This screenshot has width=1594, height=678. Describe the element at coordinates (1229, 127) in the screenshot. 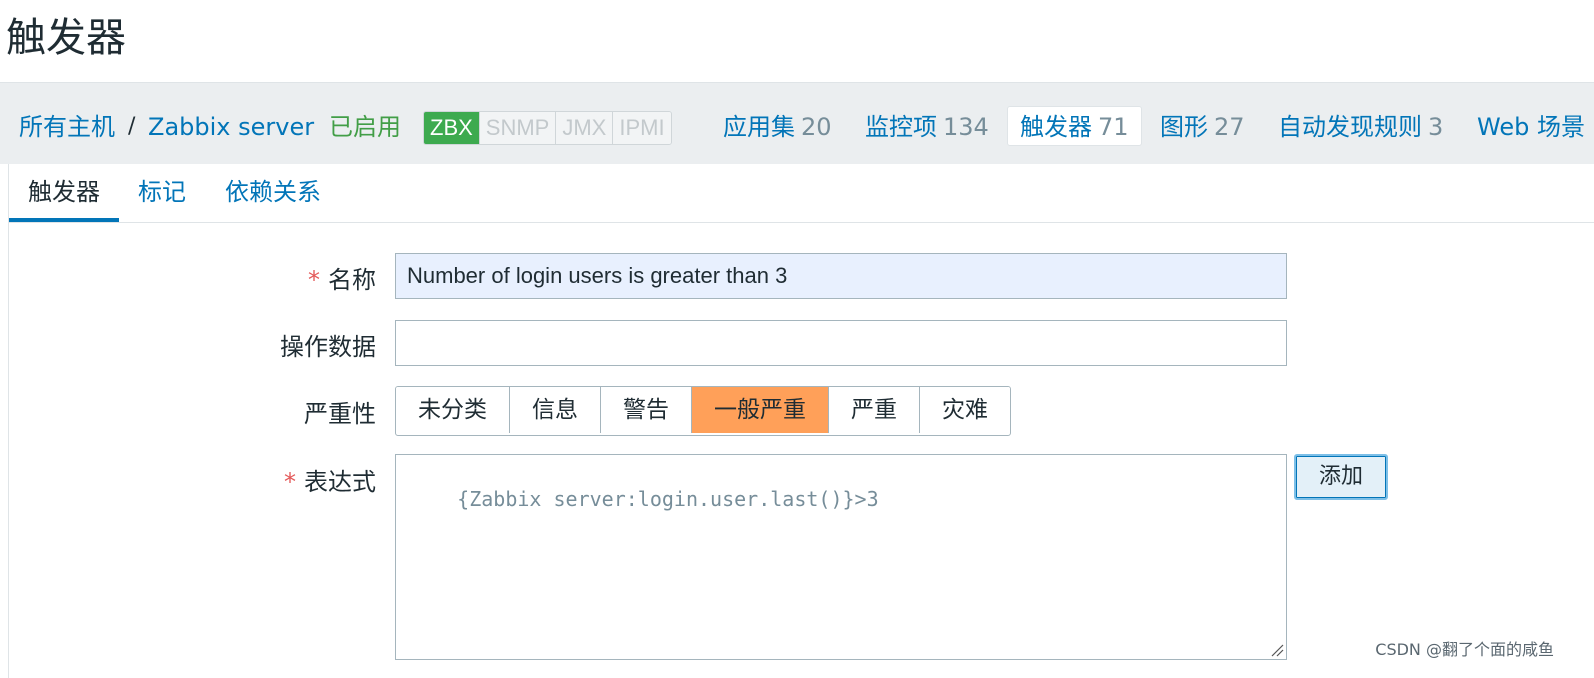

I see `nav-graphs-count: 27` at that location.